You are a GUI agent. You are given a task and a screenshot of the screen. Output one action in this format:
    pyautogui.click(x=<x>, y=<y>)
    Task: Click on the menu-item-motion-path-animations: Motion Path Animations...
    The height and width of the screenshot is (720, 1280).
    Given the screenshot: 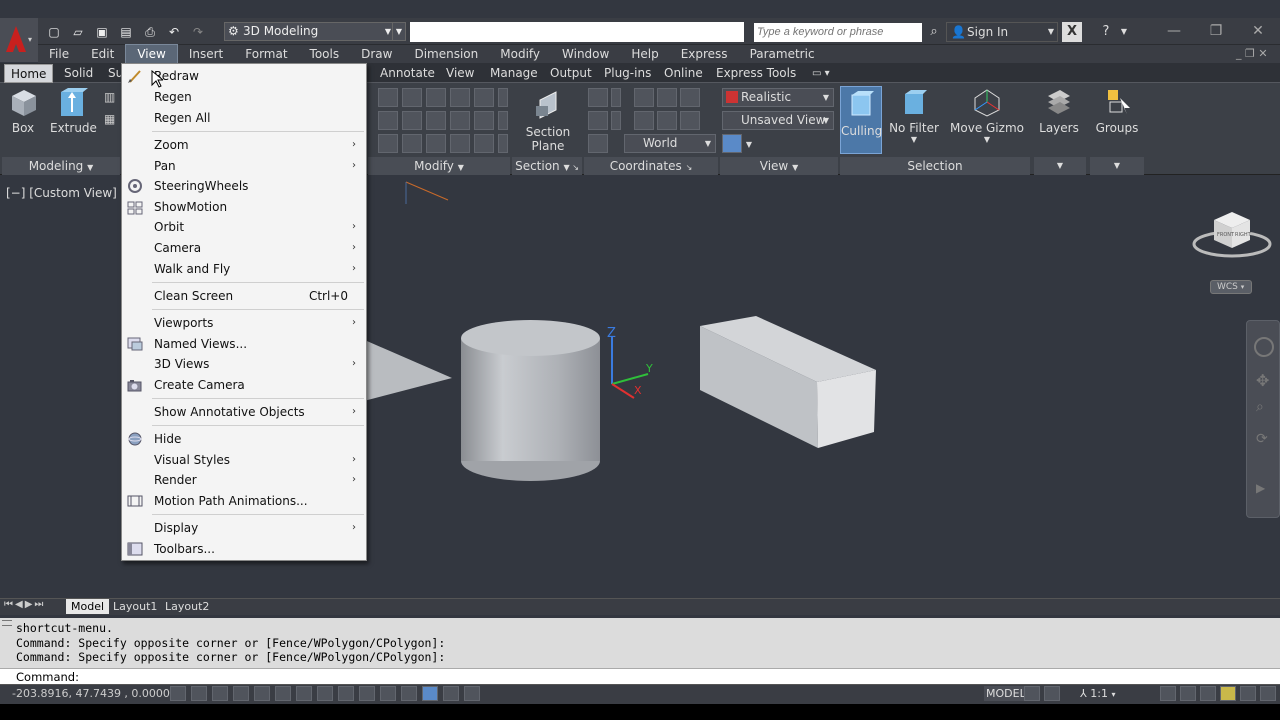 What is the action you would take?
    pyautogui.click(x=244, y=501)
    